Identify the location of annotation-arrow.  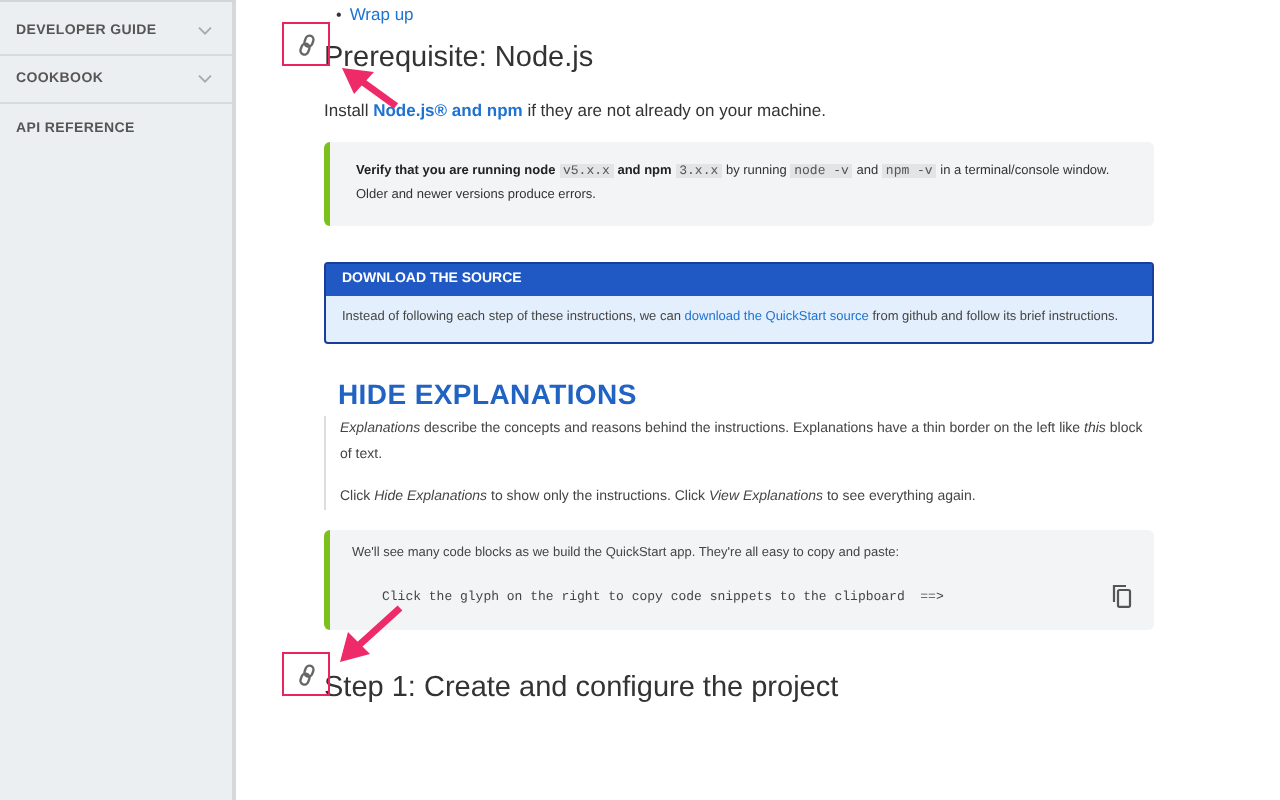
(372, 634).